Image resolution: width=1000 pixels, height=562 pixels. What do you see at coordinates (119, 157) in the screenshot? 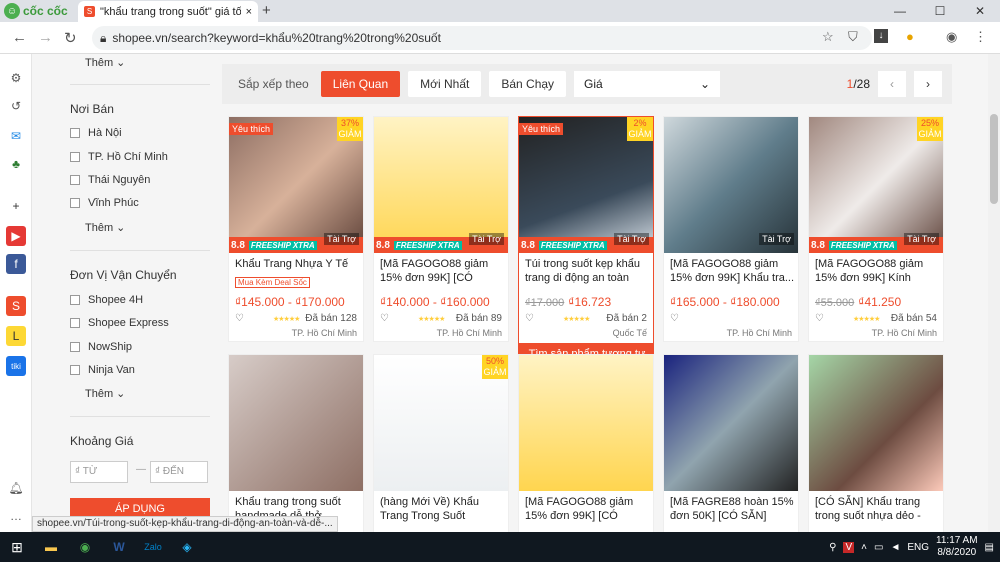
I see `filter-checkbox: TP. Hồ Chí Minh` at bounding box center [119, 157].